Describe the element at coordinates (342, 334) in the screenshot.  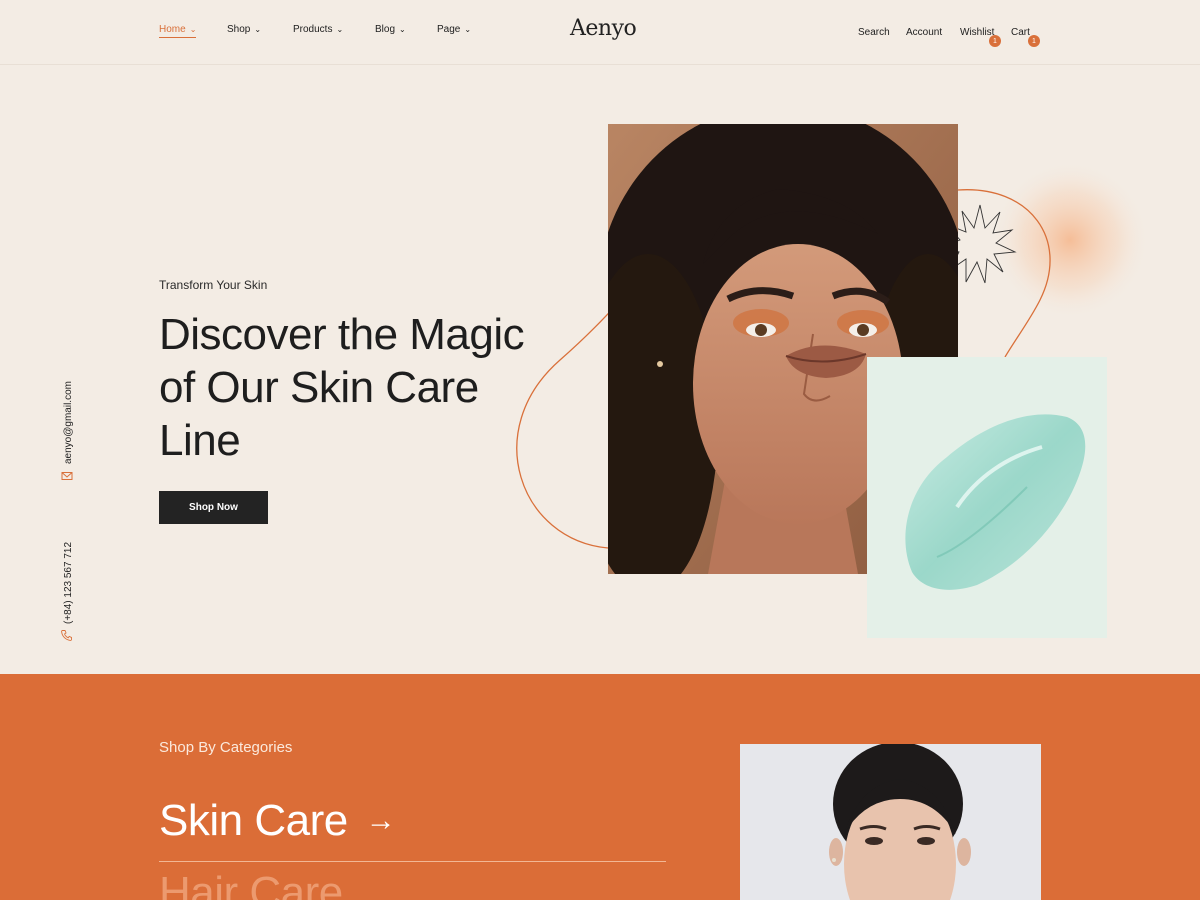
I see `hero-title-line: Discover the Magic` at that location.